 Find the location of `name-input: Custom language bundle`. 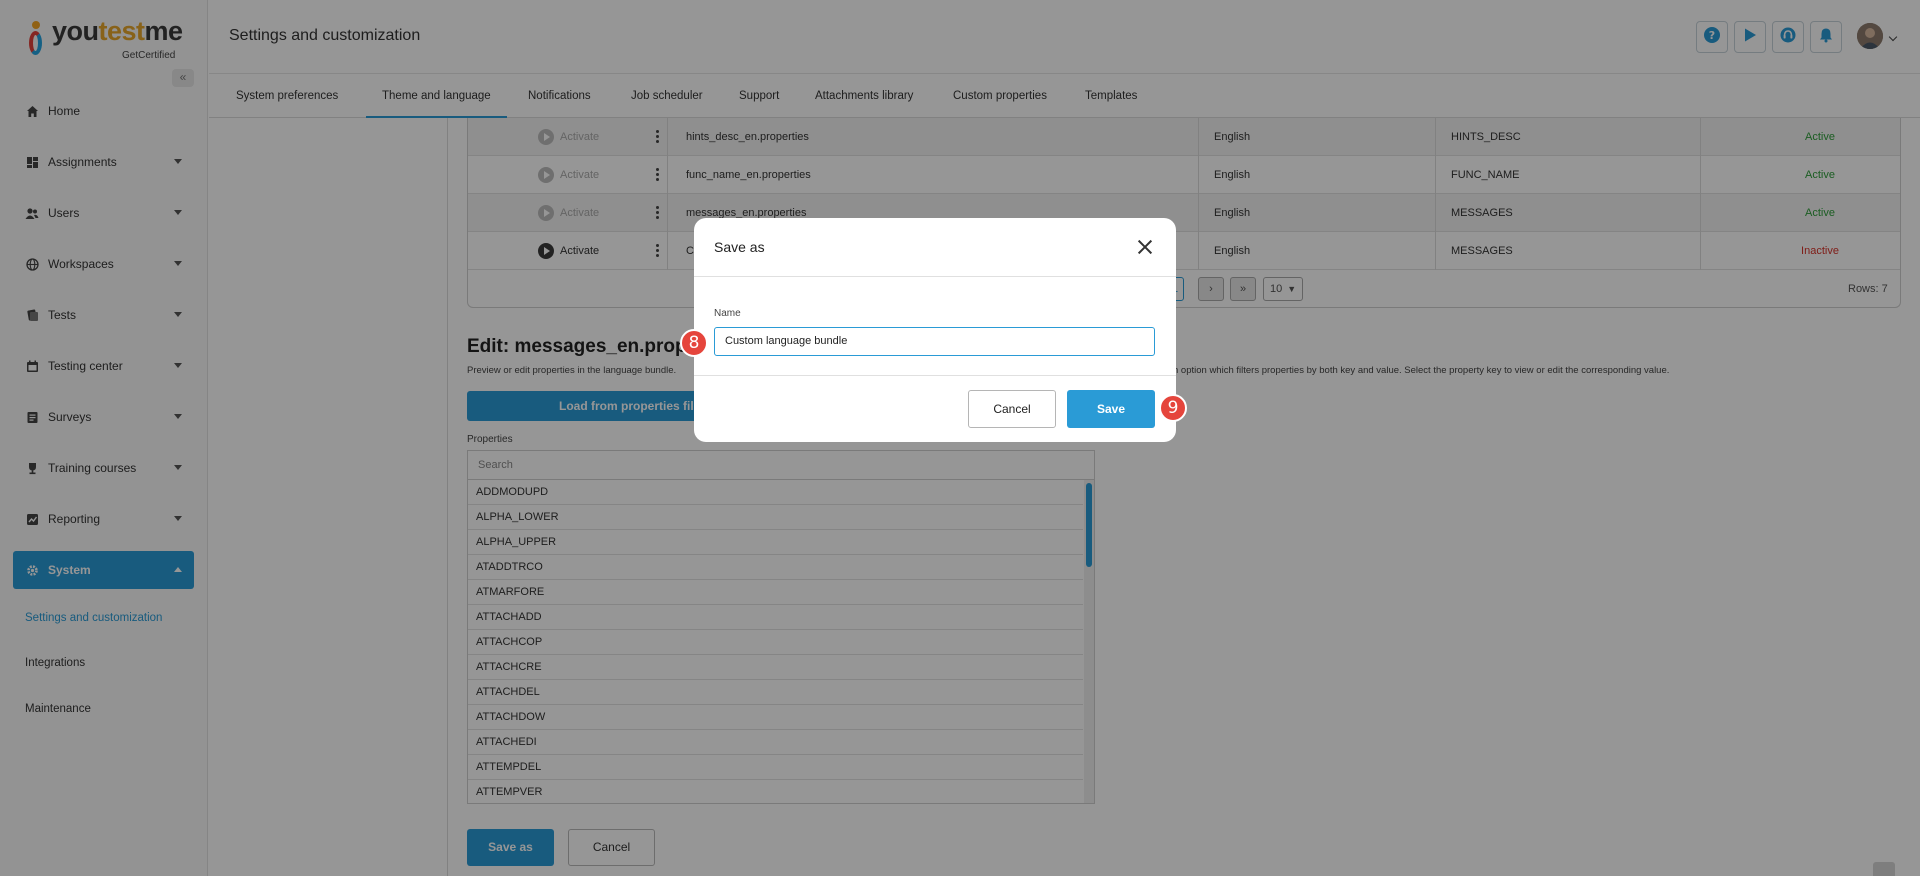

name-input: Custom language bundle is located at coordinates (934, 341).